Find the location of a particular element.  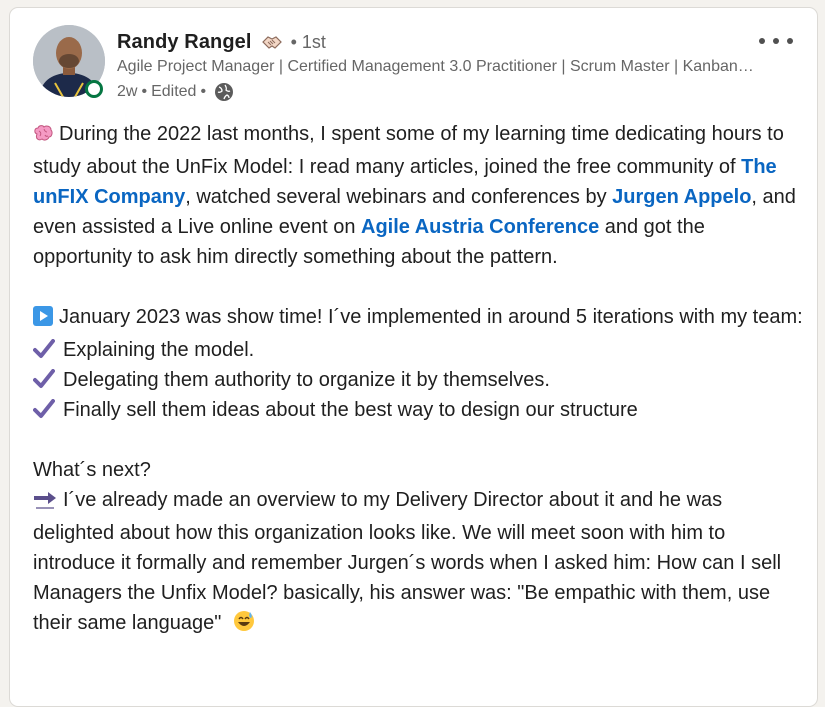

paragraph-heading: What´s next? is located at coordinates (92, 470).